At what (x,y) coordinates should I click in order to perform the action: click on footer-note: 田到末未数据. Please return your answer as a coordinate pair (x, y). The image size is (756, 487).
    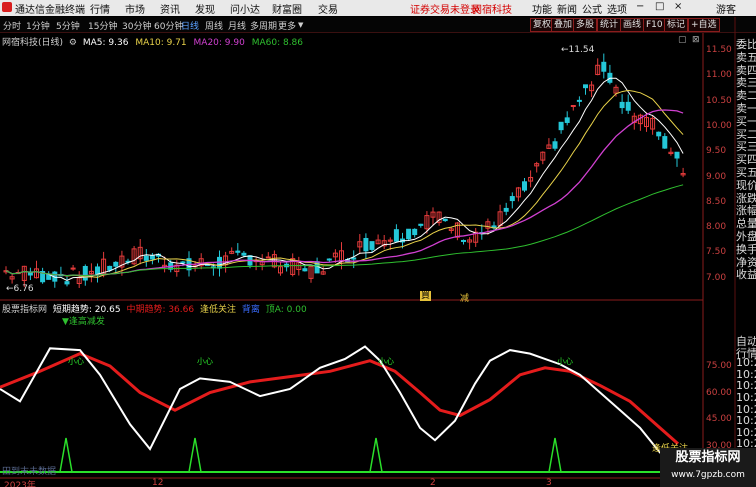
    Looking at the image, I should click on (29, 472).